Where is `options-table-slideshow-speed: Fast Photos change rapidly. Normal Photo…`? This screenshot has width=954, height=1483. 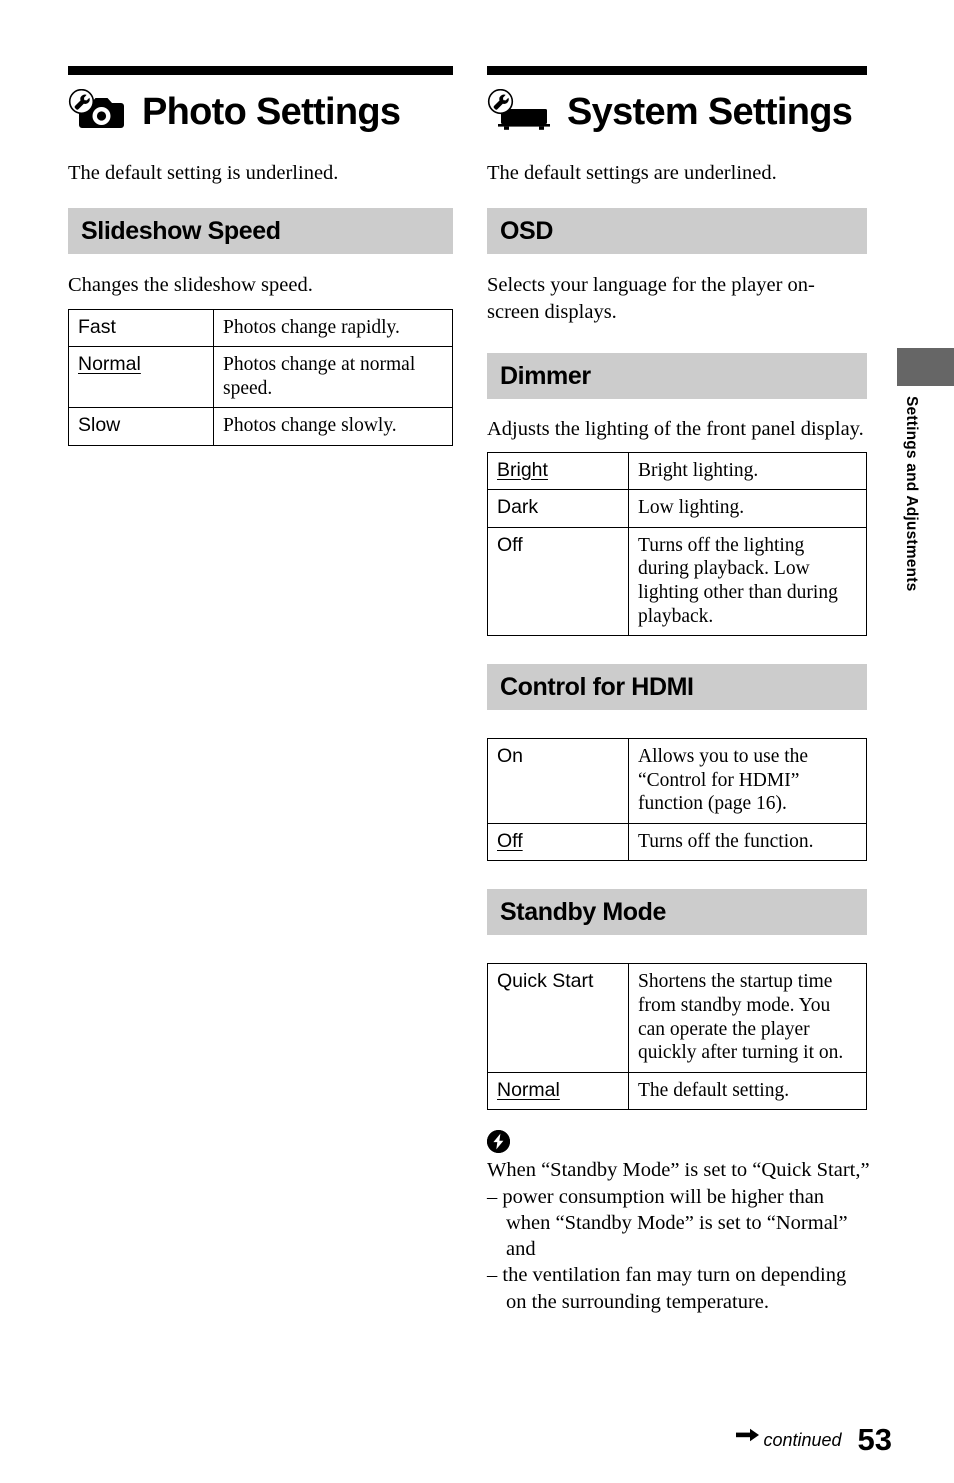 options-table-slideshow-speed: Fast Photos change rapidly. Normal Photo… is located at coordinates (260, 377).